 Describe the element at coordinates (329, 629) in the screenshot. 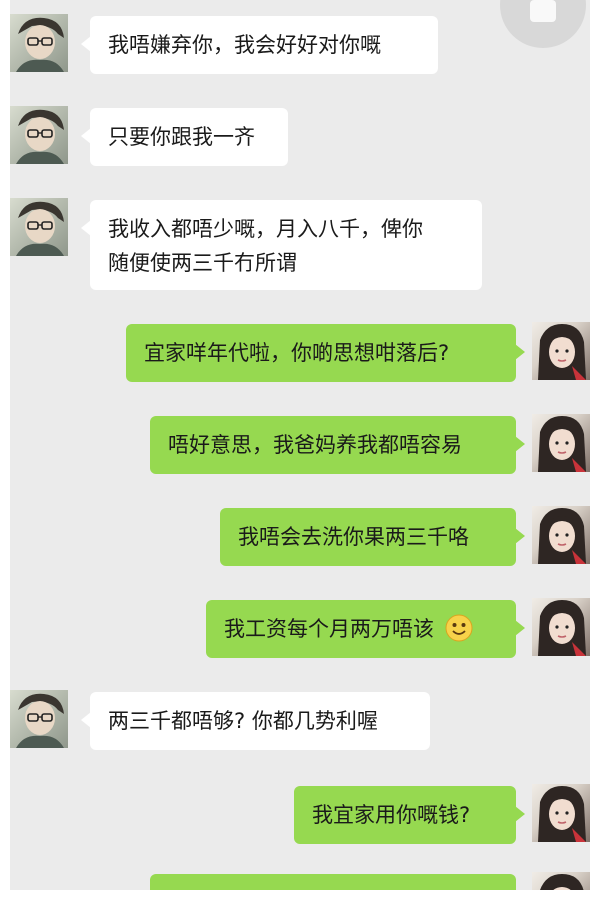

I see `message-text: 我工资每个月两万唔该` at that location.